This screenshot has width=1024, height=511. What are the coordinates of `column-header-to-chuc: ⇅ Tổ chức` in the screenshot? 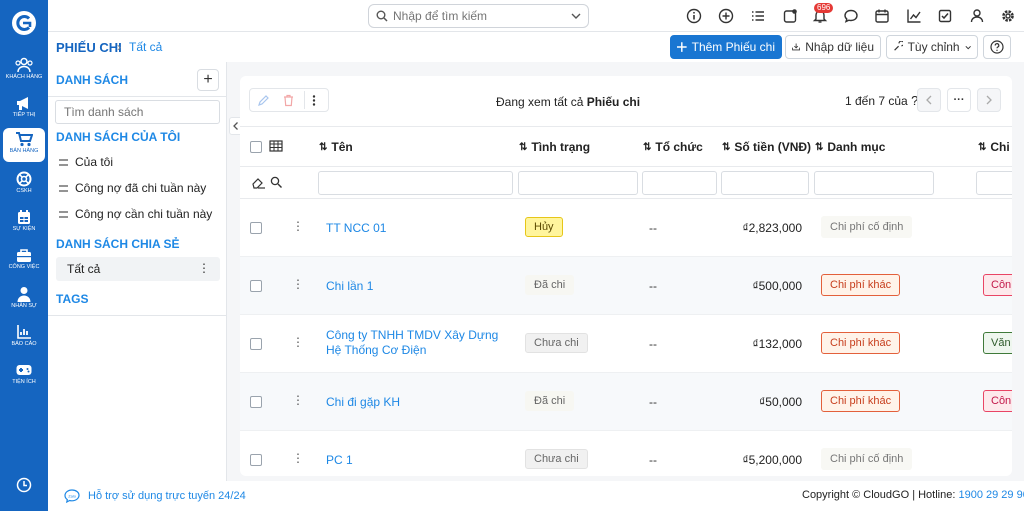 It's located at (673, 147).